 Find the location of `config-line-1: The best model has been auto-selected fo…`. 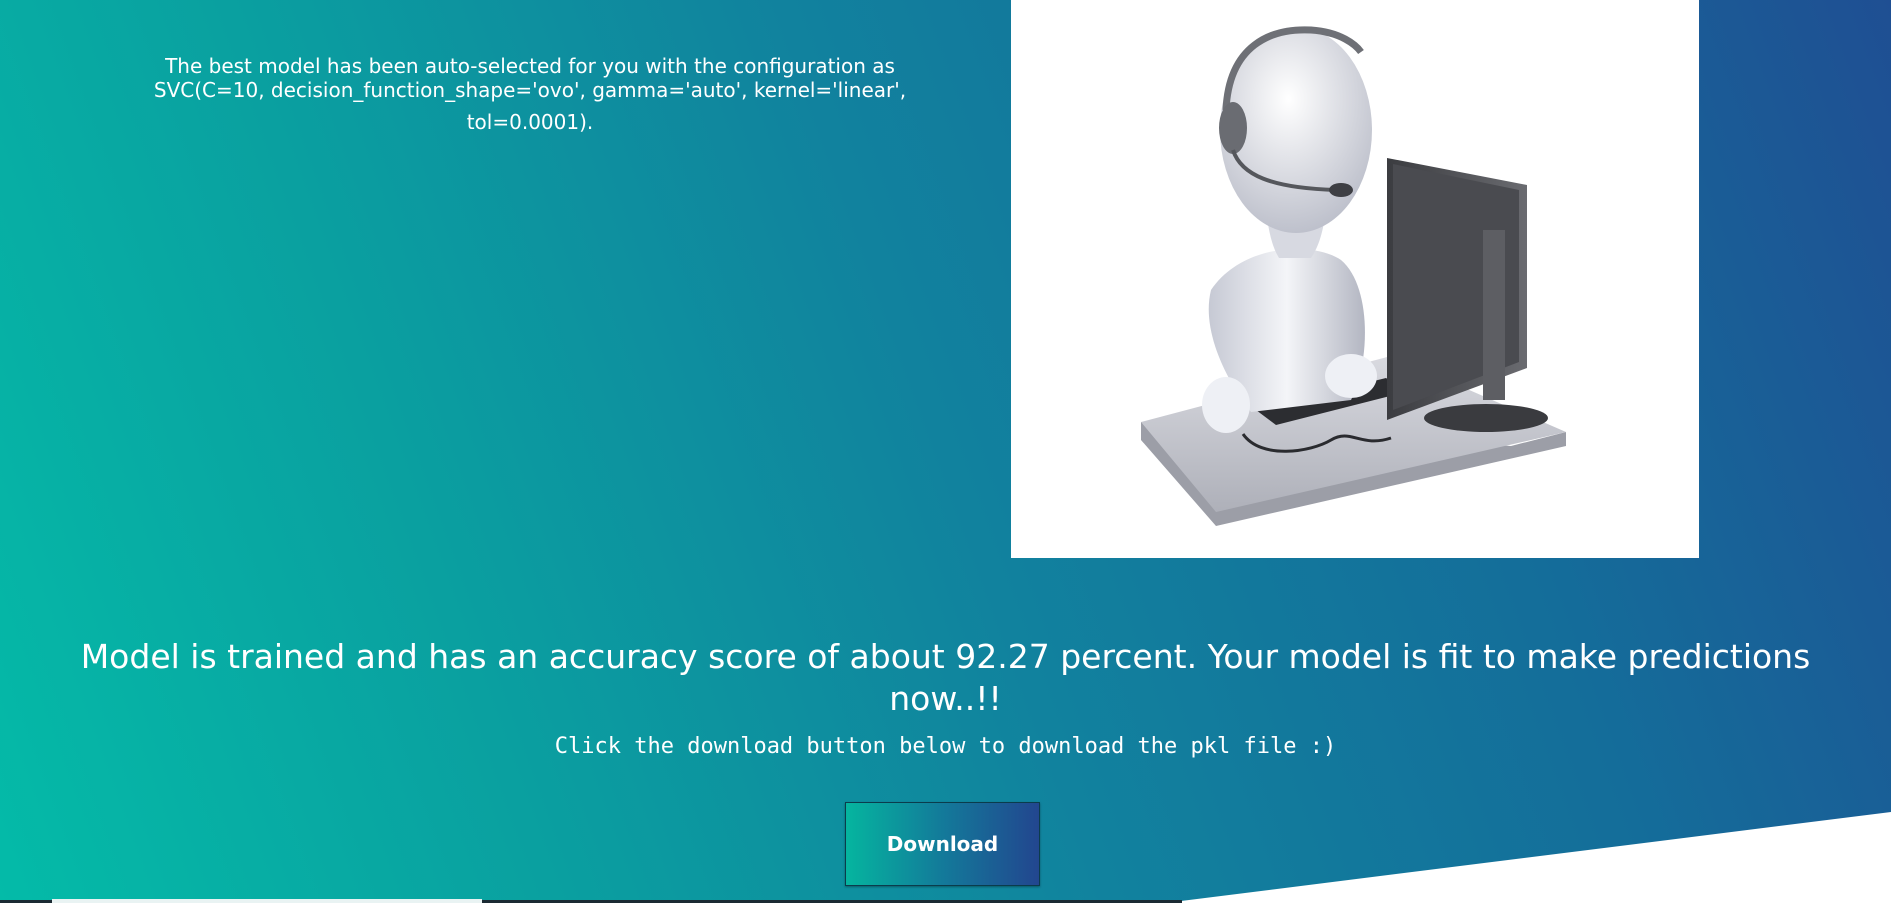

config-line-1: The best model has been auto-selected fo… is located at coordinates (530, 66).